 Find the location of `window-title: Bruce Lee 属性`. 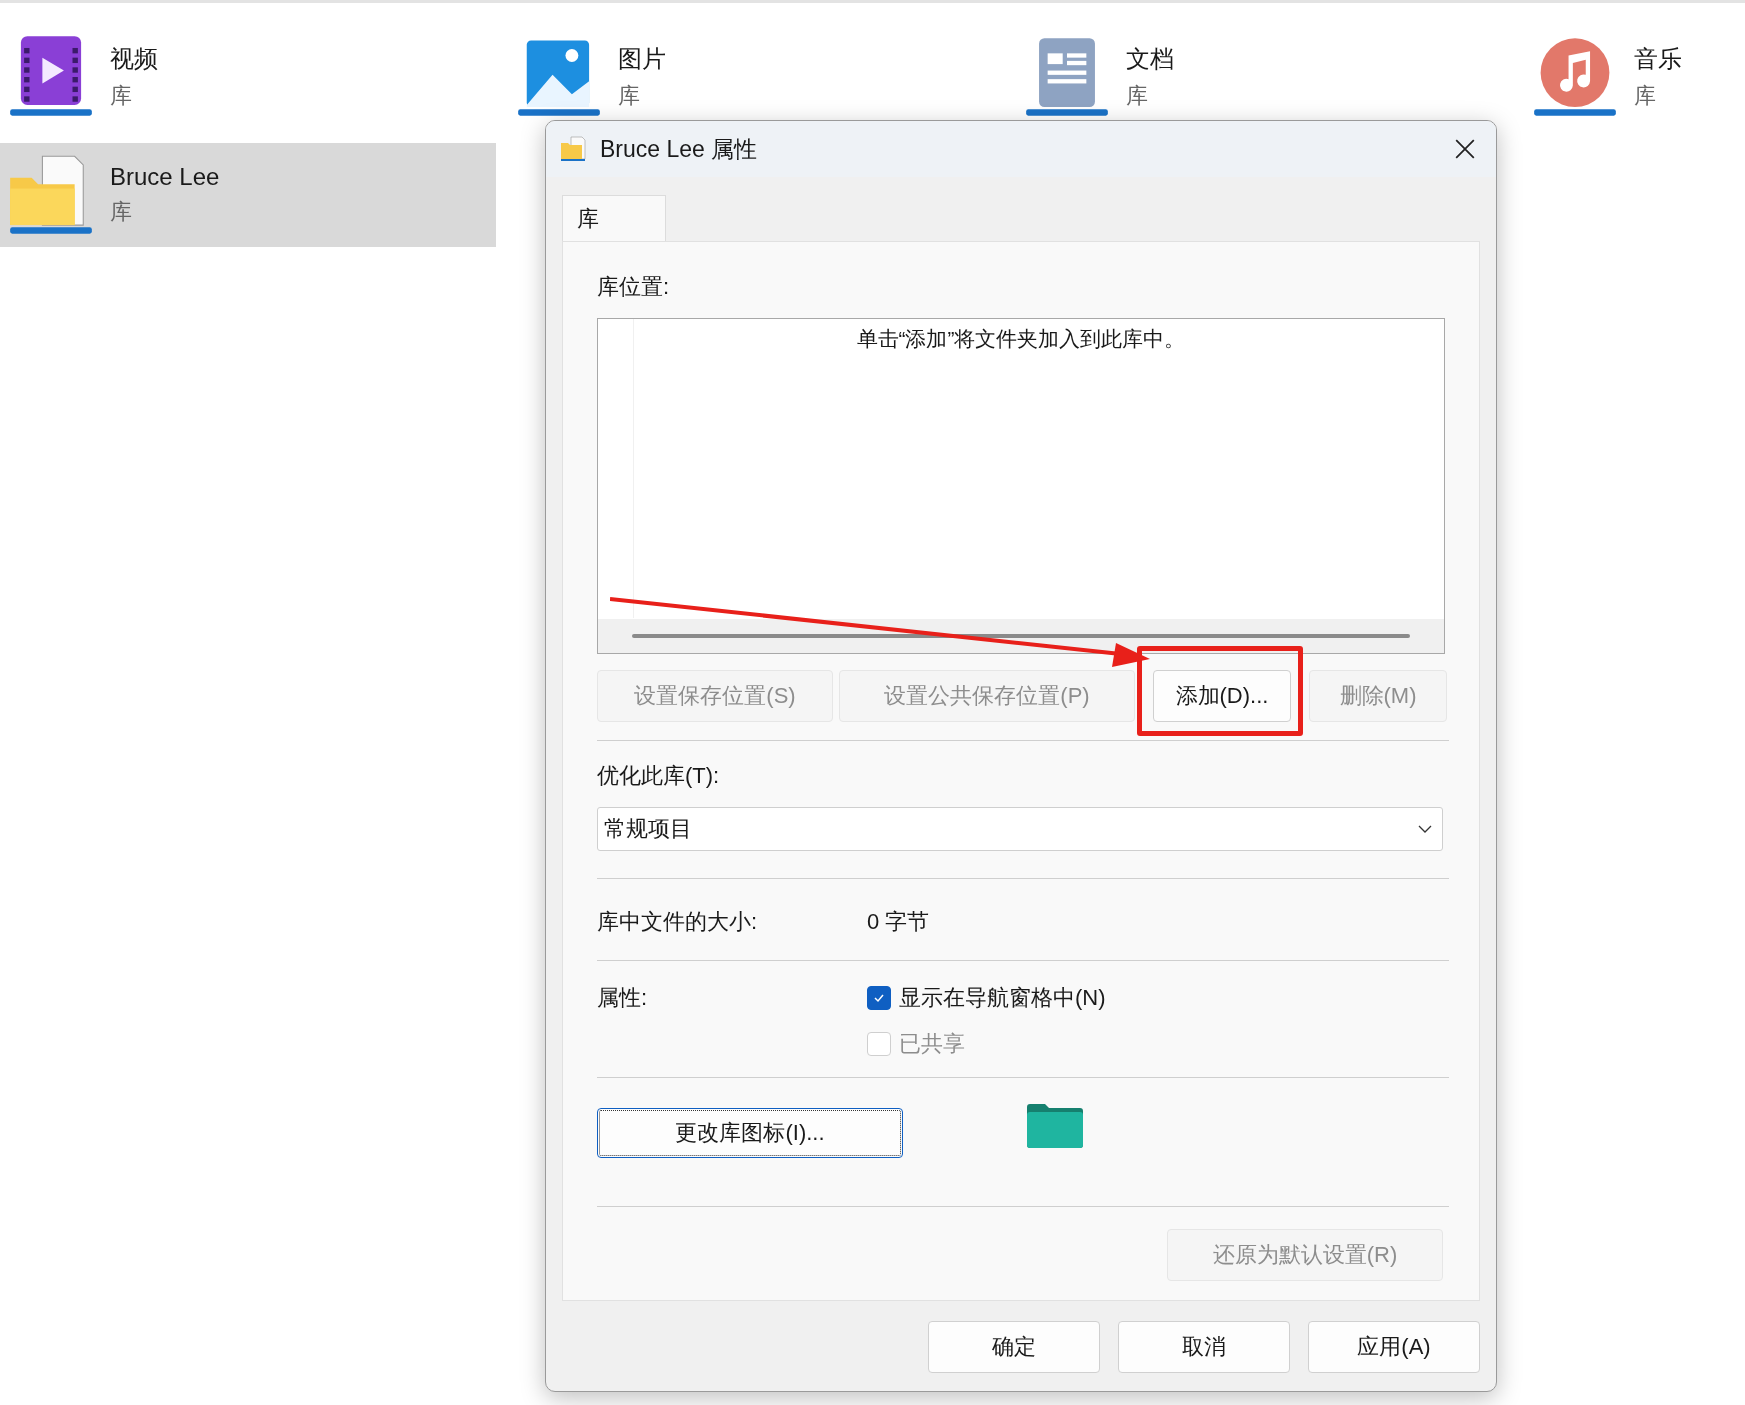

window-title: Bruce Lee 属性 is located at coordinates (679, 149).